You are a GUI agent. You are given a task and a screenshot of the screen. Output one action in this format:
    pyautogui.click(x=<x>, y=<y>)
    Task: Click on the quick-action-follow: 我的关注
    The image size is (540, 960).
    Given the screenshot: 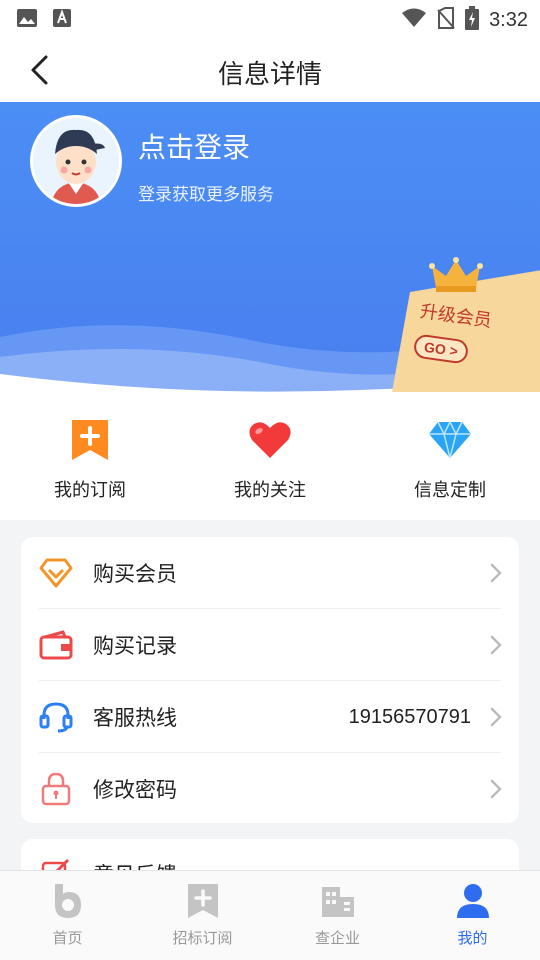 What is the action you would take?
    pyautogui.click(x=270, y=456)
    